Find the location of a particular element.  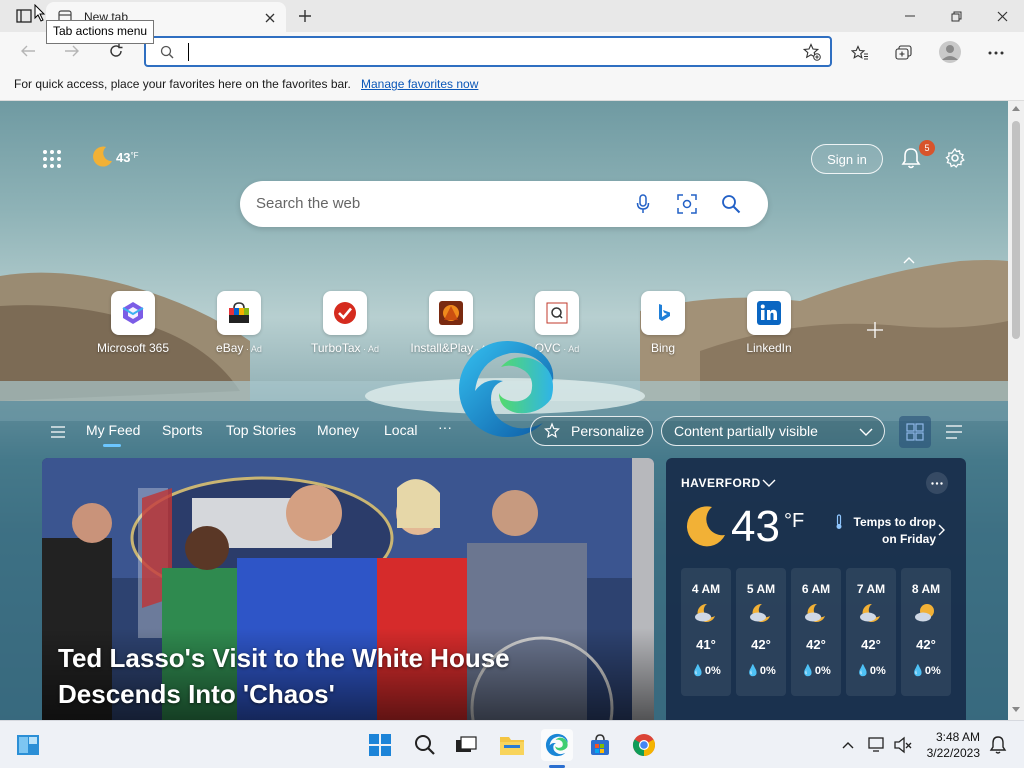

content-visibility-dropdown: Content partially visible is located at coordinates (773, 431).